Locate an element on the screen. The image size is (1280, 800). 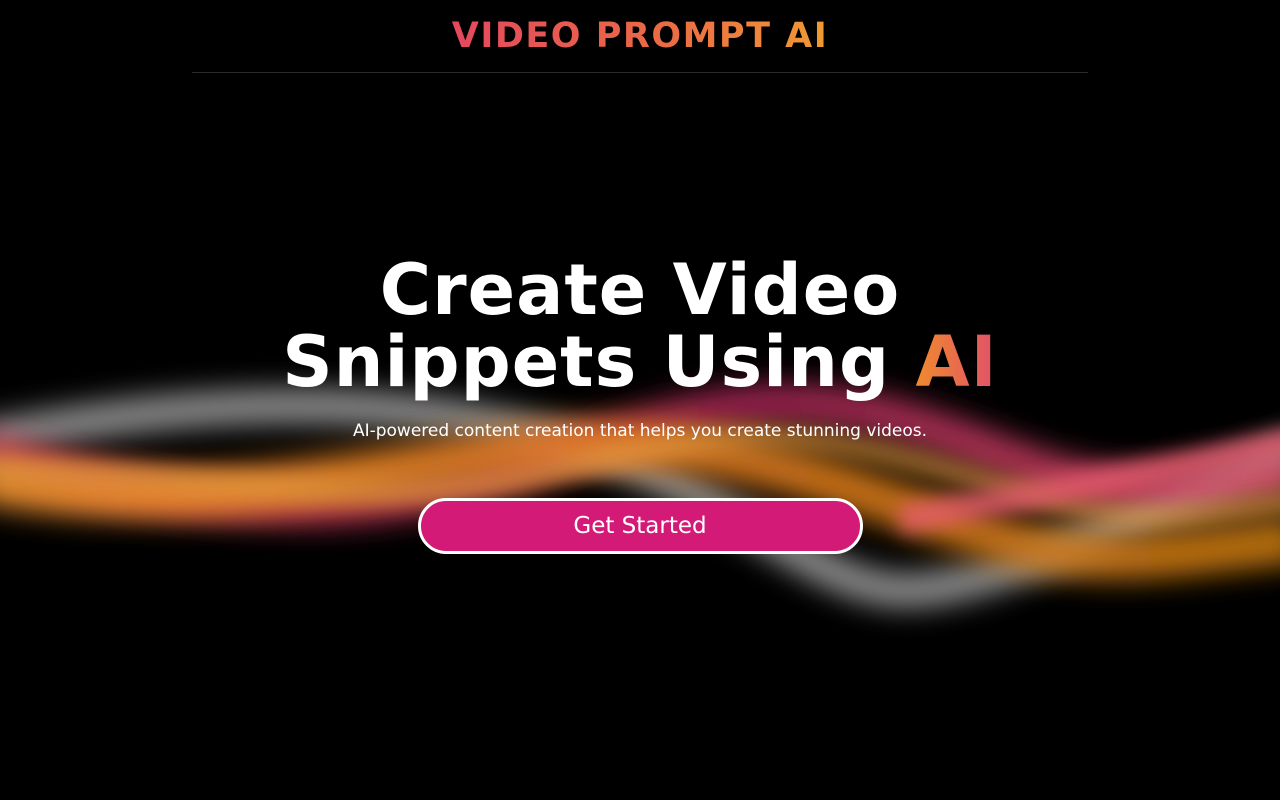
headline-line-2: Snippets Using is located at coordinates (586, 362).